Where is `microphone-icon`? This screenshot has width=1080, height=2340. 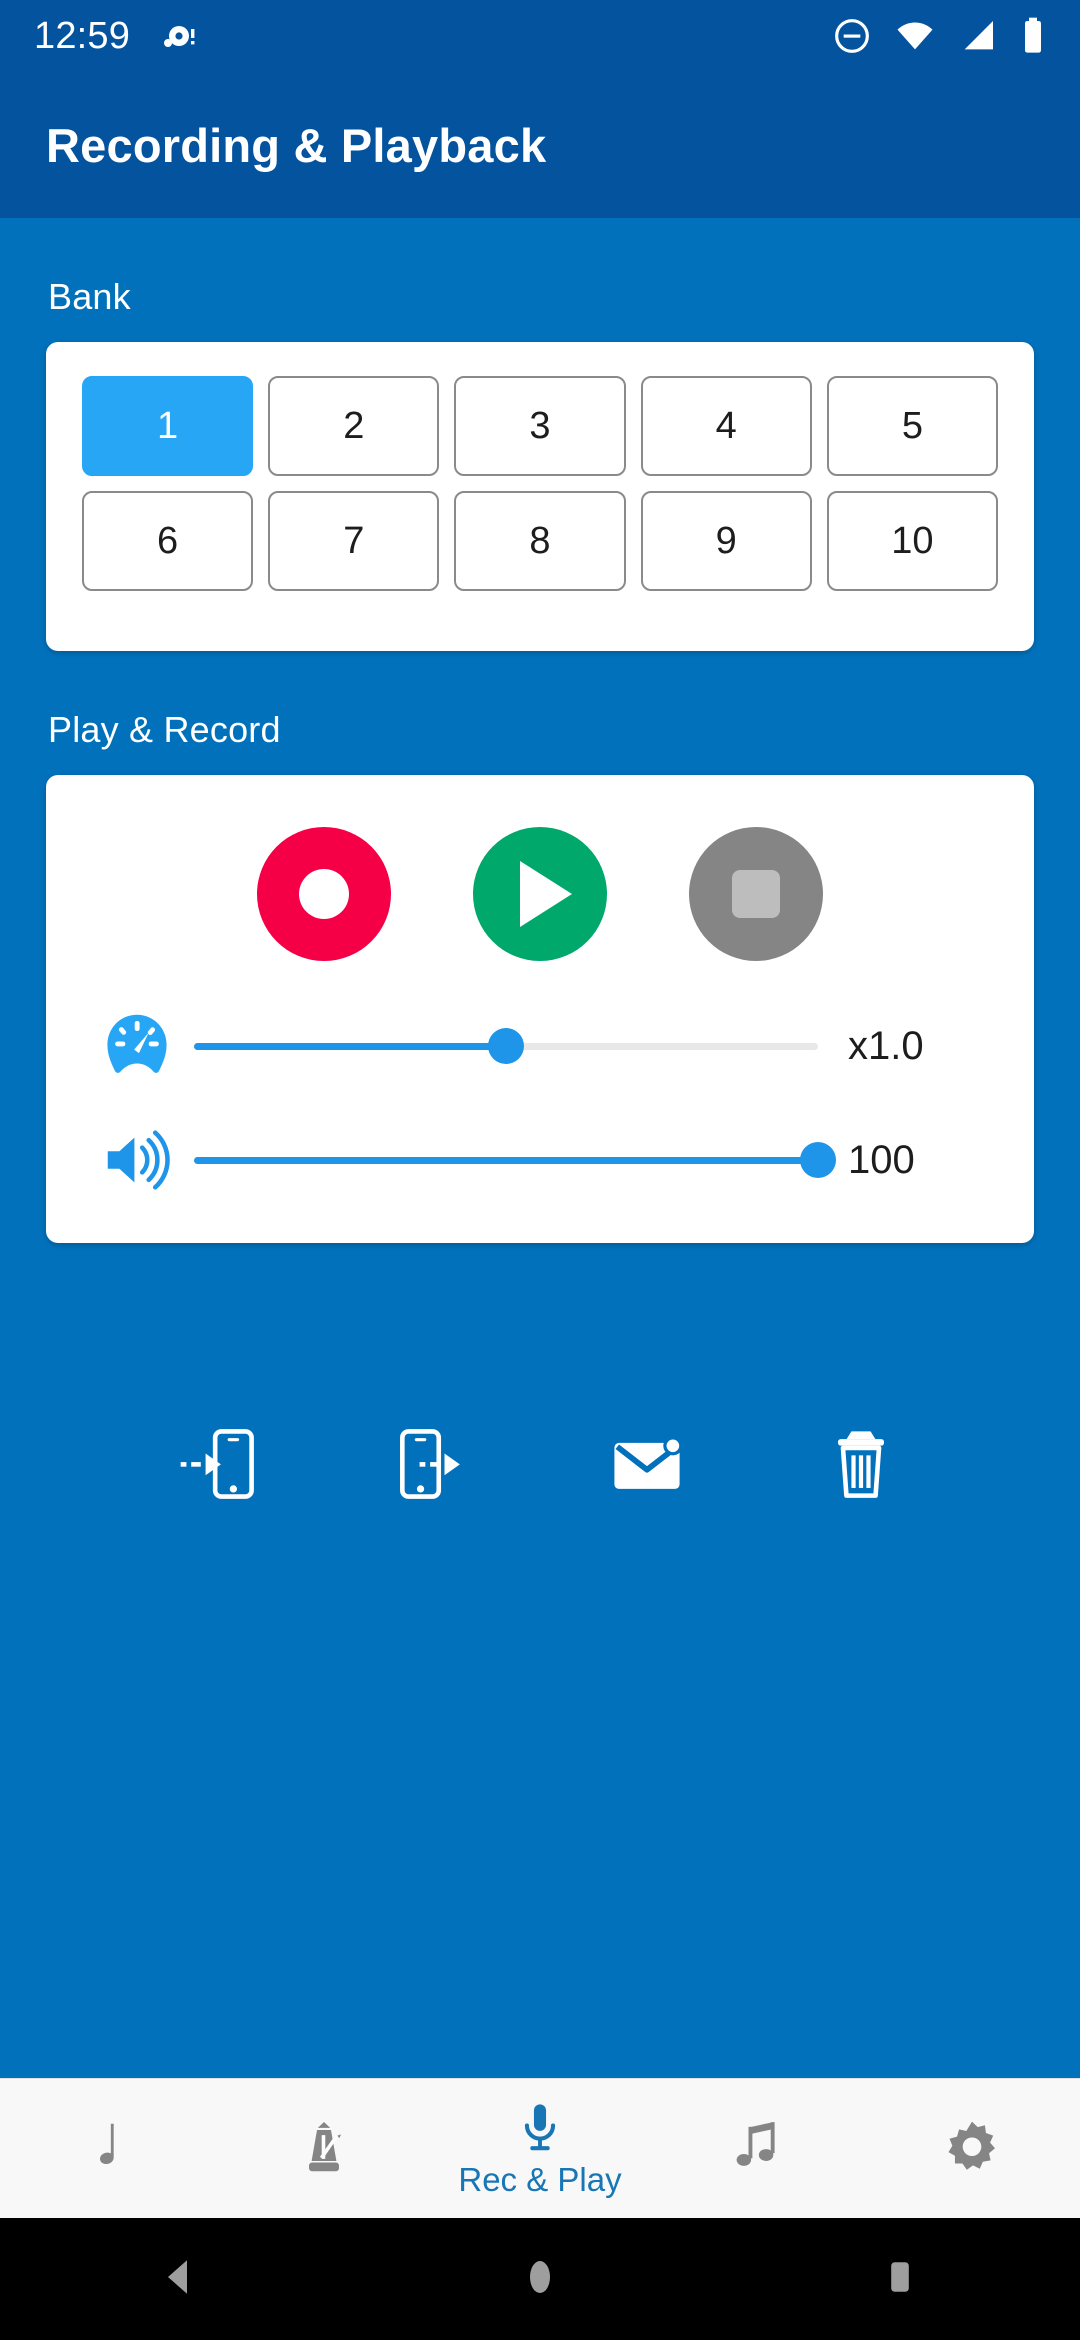 microphone-icon is located at coordinates (540, 2128).